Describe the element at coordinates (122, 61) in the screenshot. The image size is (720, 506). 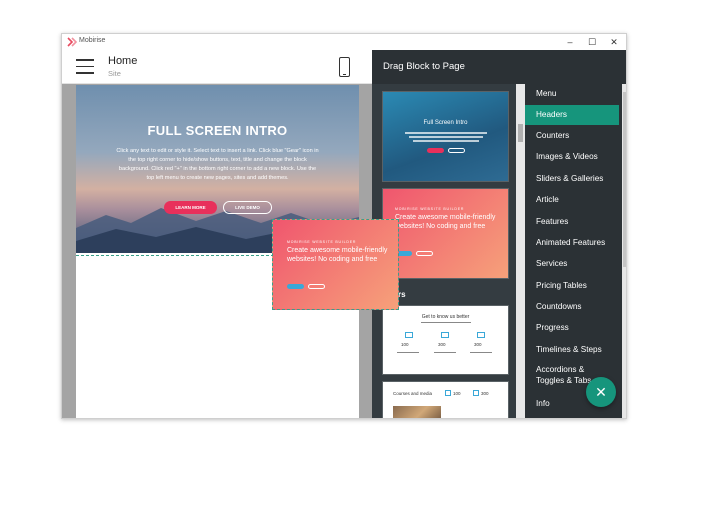
I see `page-title: Home` at that location.